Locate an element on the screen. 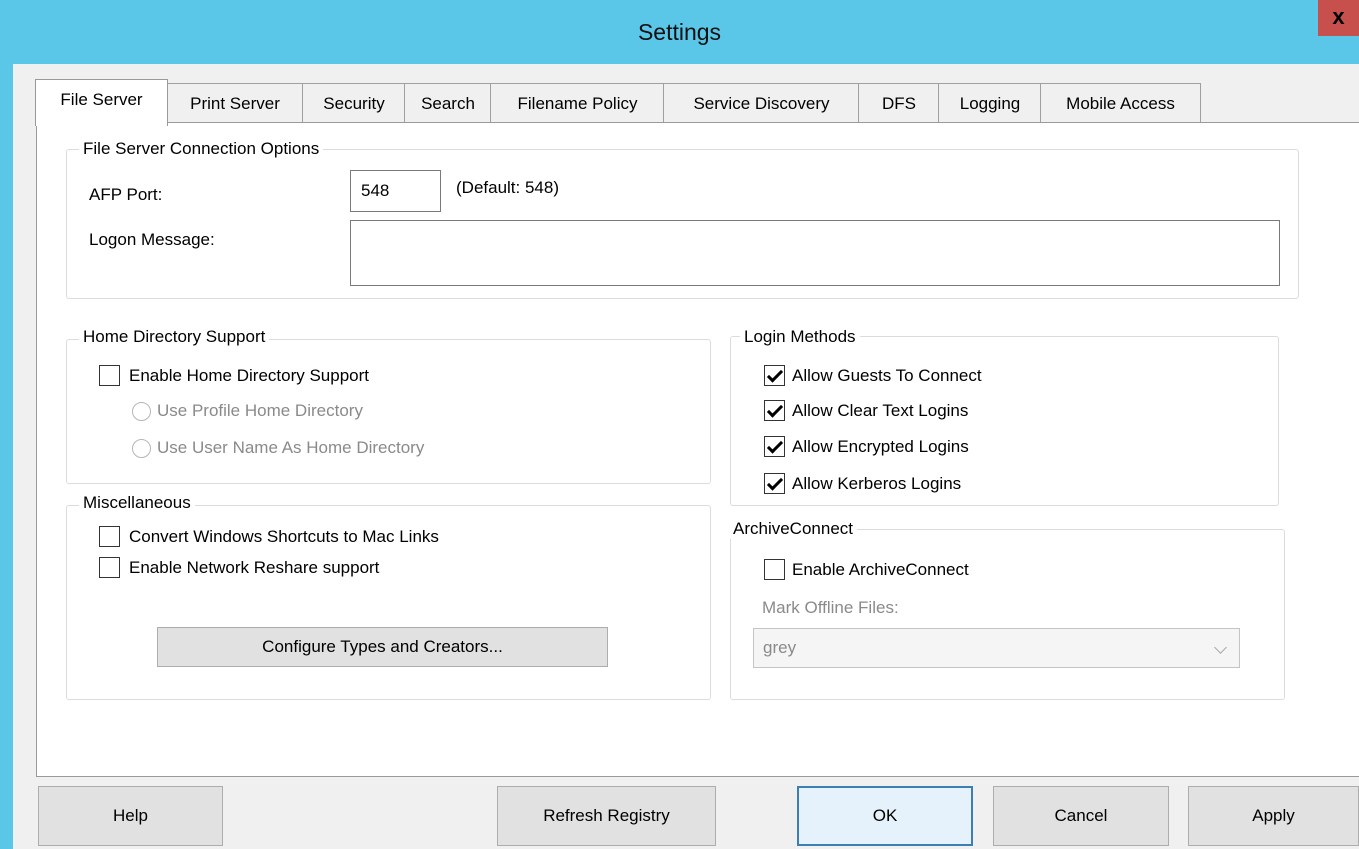 The height and width of the screenshot is (849, 1359). use-username-home-label: Use User Name As Home Directory is located at coordinates (290, 448).